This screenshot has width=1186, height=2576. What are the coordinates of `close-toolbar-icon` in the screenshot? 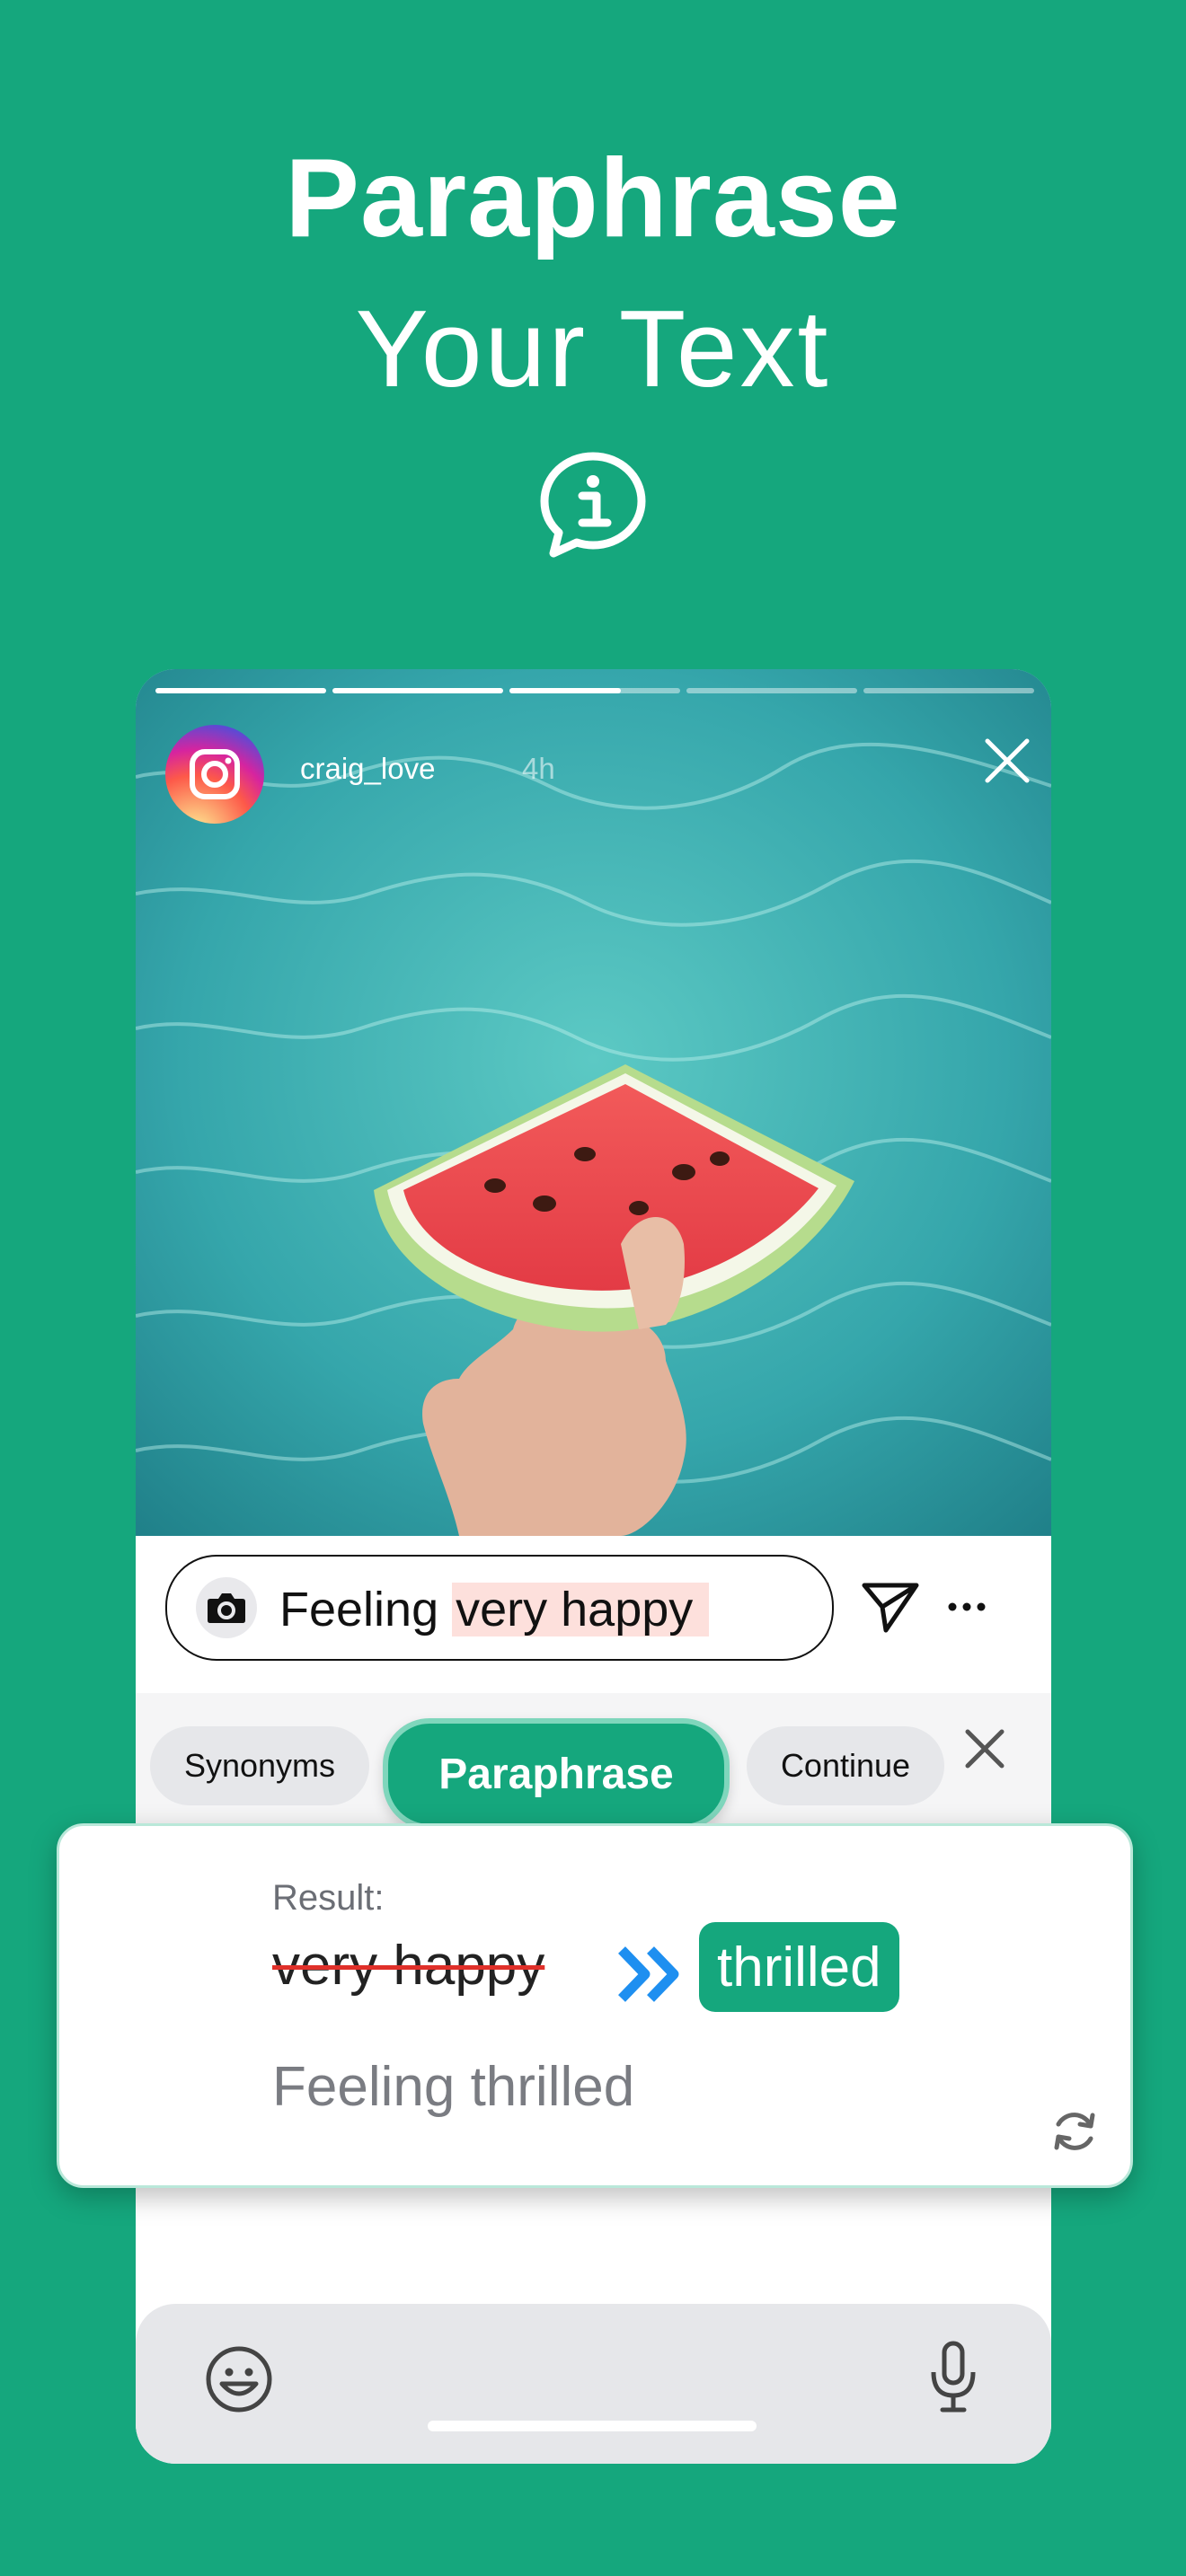 It's located at (984, 1748).